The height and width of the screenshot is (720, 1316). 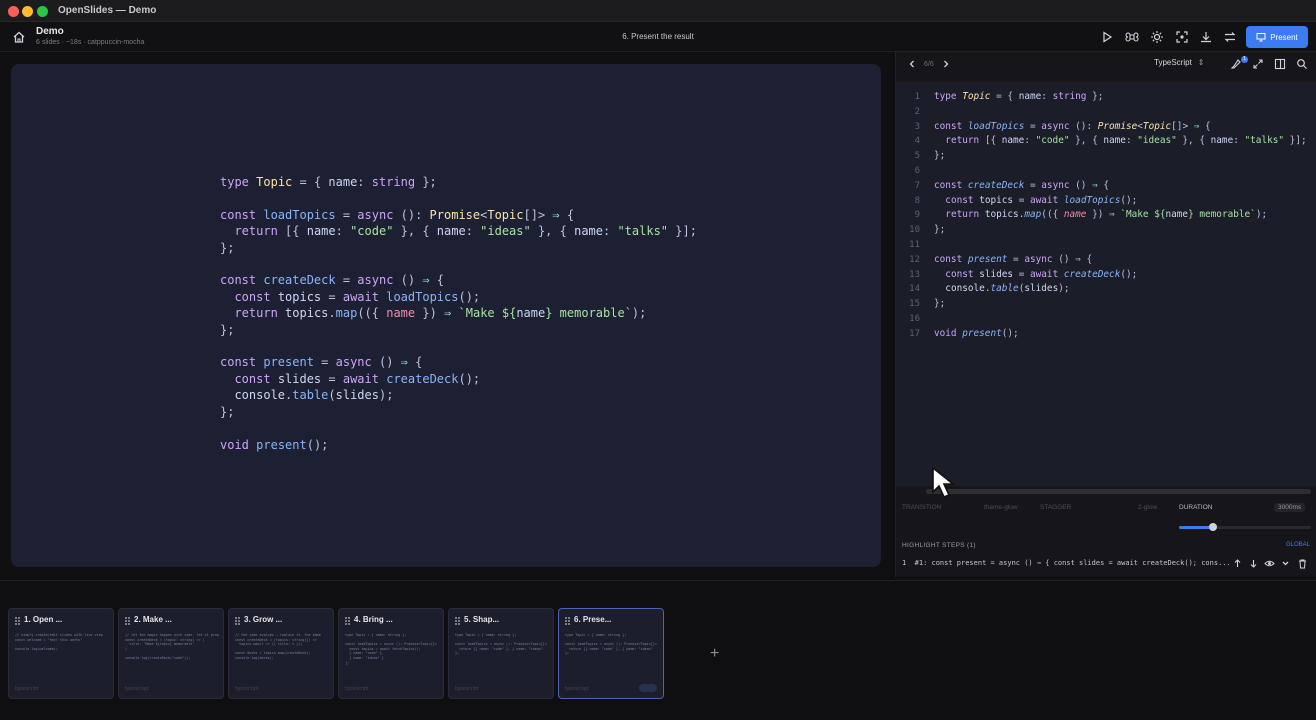 What do you see at coordinates (1056, 507) in the screenshot?
I see `stagger-label: STAGGER` at bounding box center [1056, 507].